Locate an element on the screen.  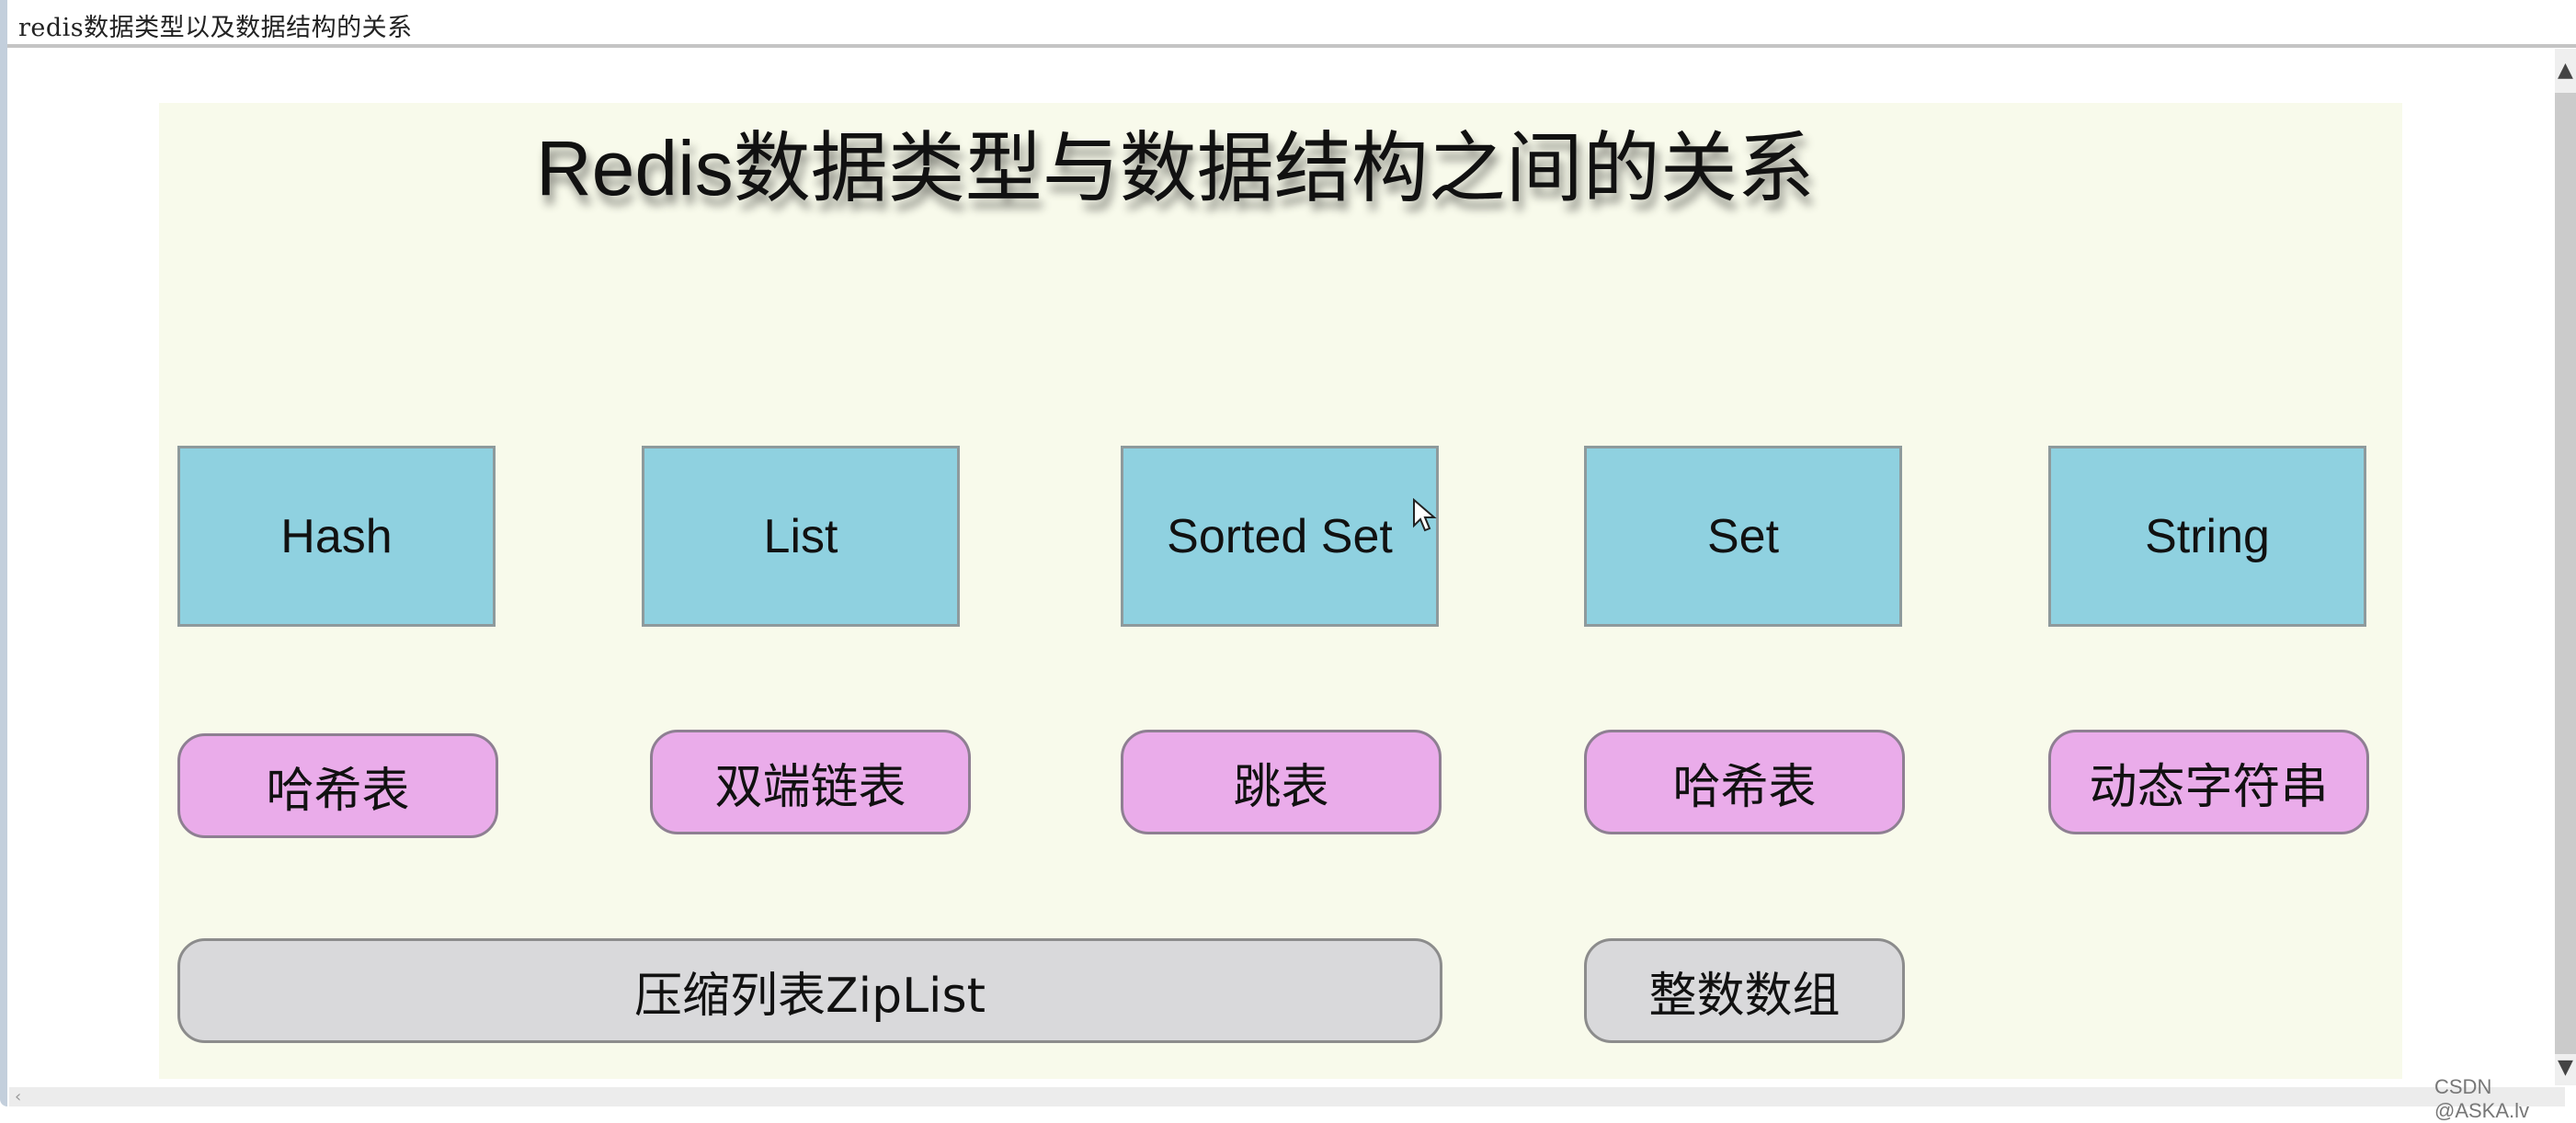
watermark: CSDN @ASKA.lv is located at coordinates (2482, 1098).